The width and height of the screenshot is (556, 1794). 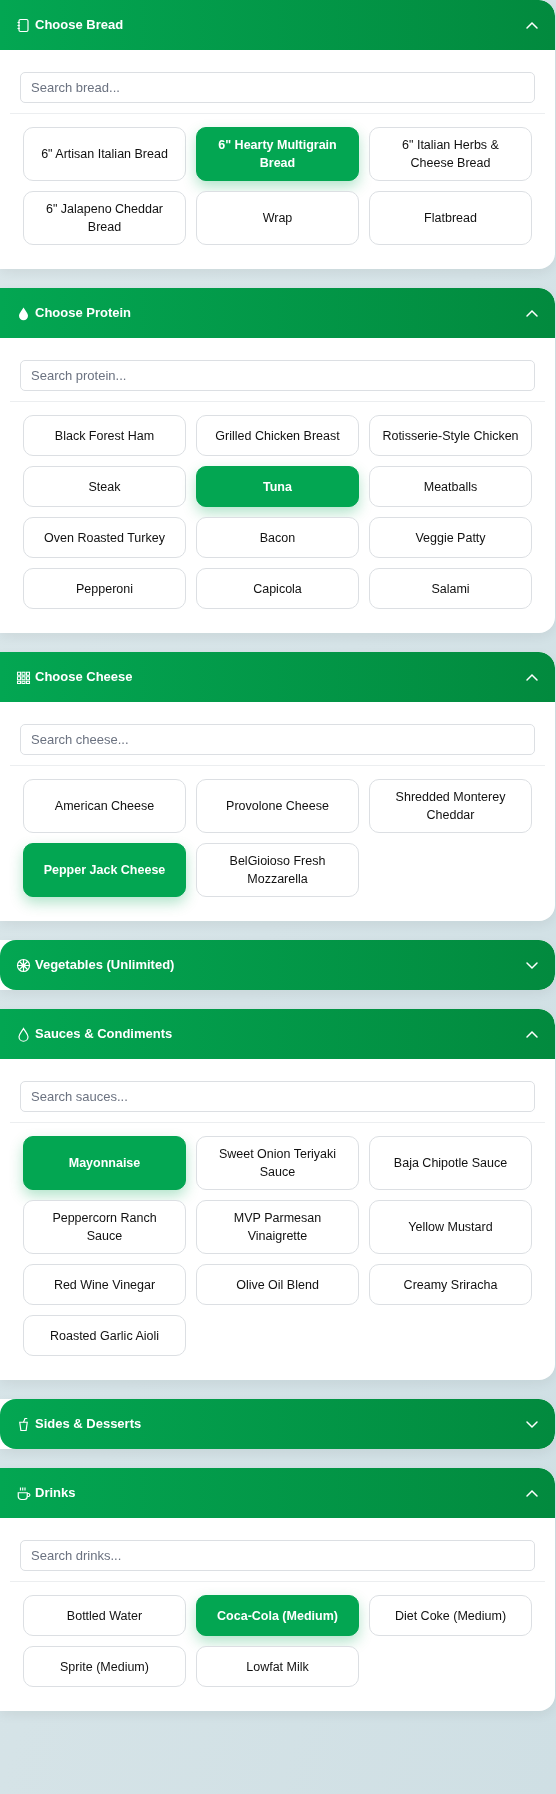 I want to click on option-button: Salami, so click(x=450, y=588).